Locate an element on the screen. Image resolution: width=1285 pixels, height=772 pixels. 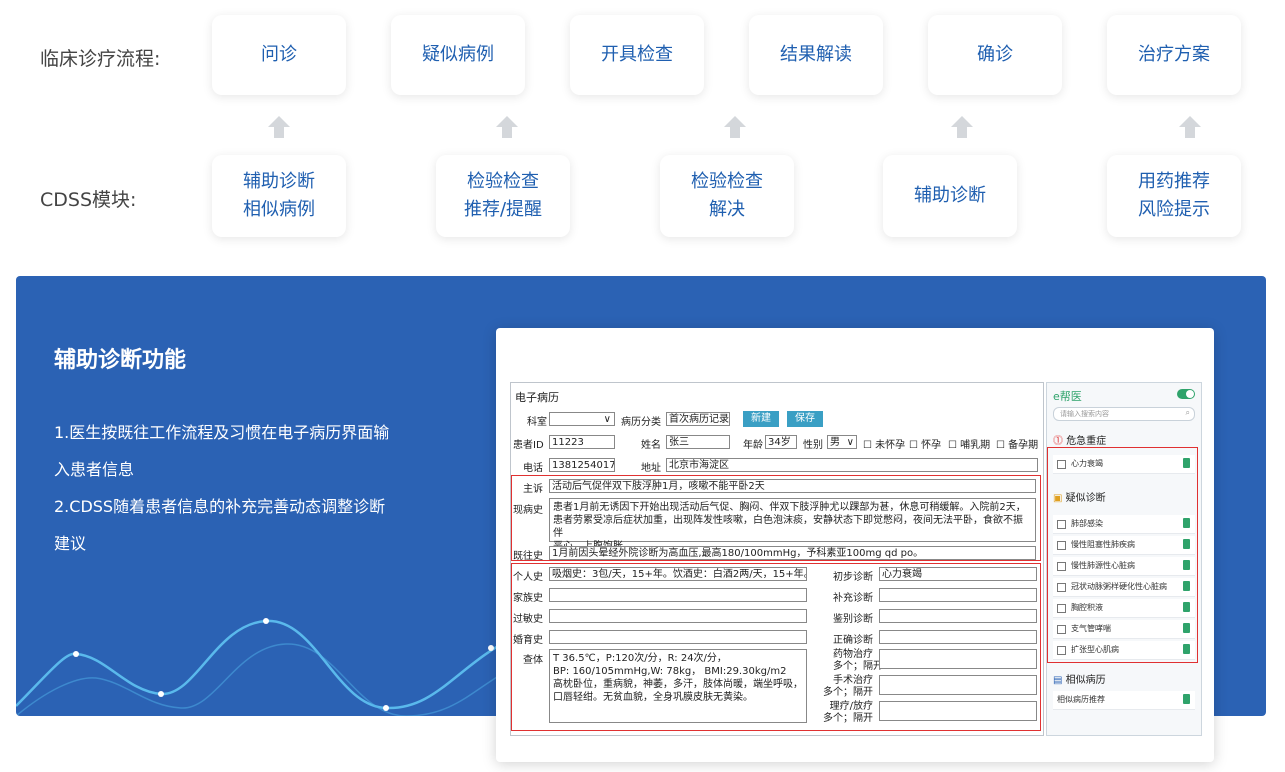
type-label: 病历分类 is located at coordinates (641, 422).